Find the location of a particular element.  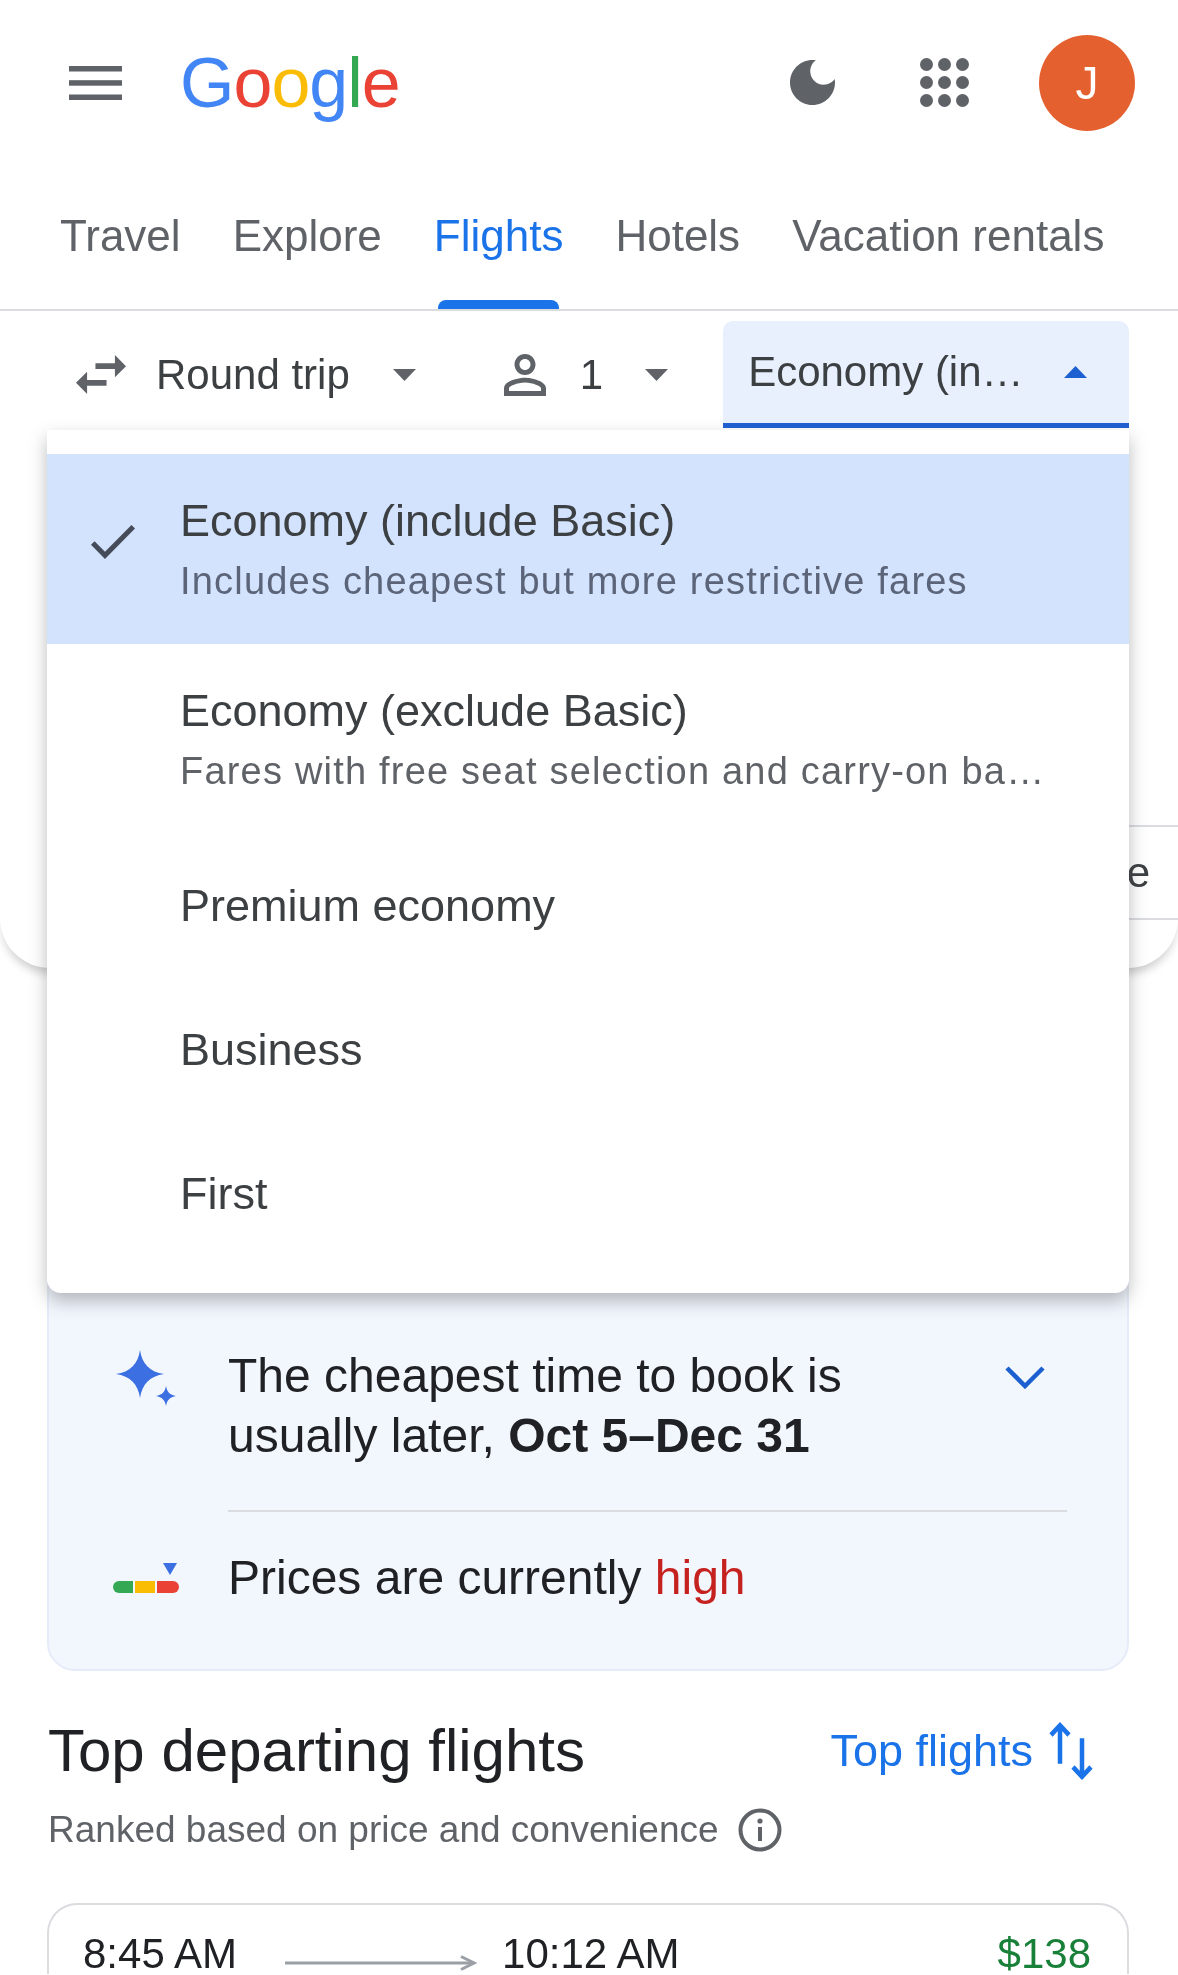

sparkle-icon is located at coordinates (146, 1378).